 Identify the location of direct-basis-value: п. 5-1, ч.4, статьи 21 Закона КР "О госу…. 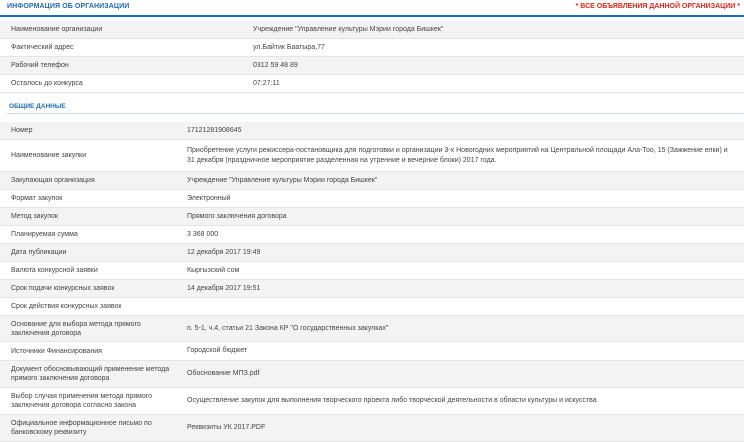
(288, 328).